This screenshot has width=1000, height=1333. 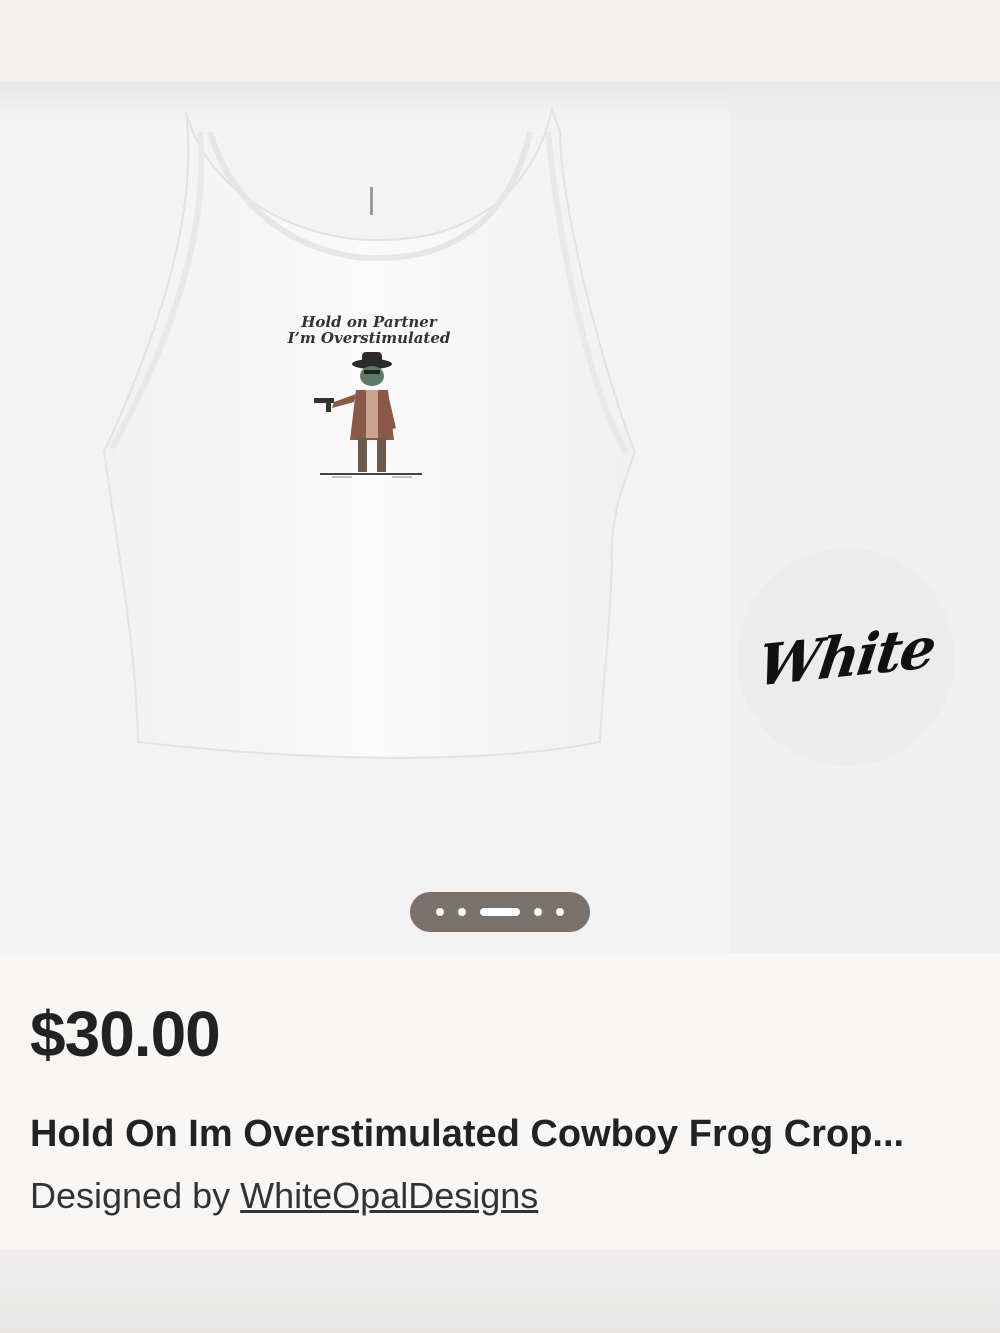 I want to click on cowboy-frog-illustration, so click(x=368, y=415).